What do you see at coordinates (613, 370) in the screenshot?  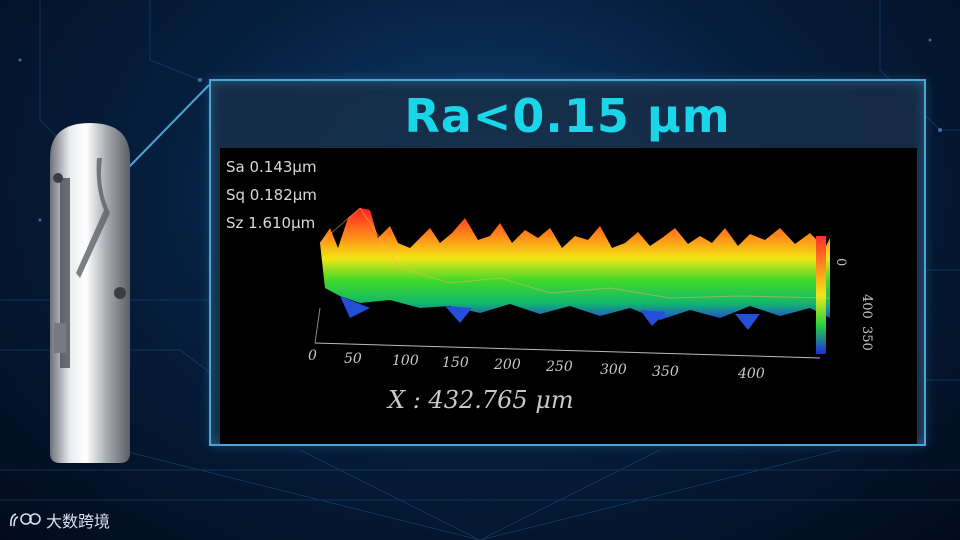 I see `x-tick: 300` at bounding box center [613, 370].